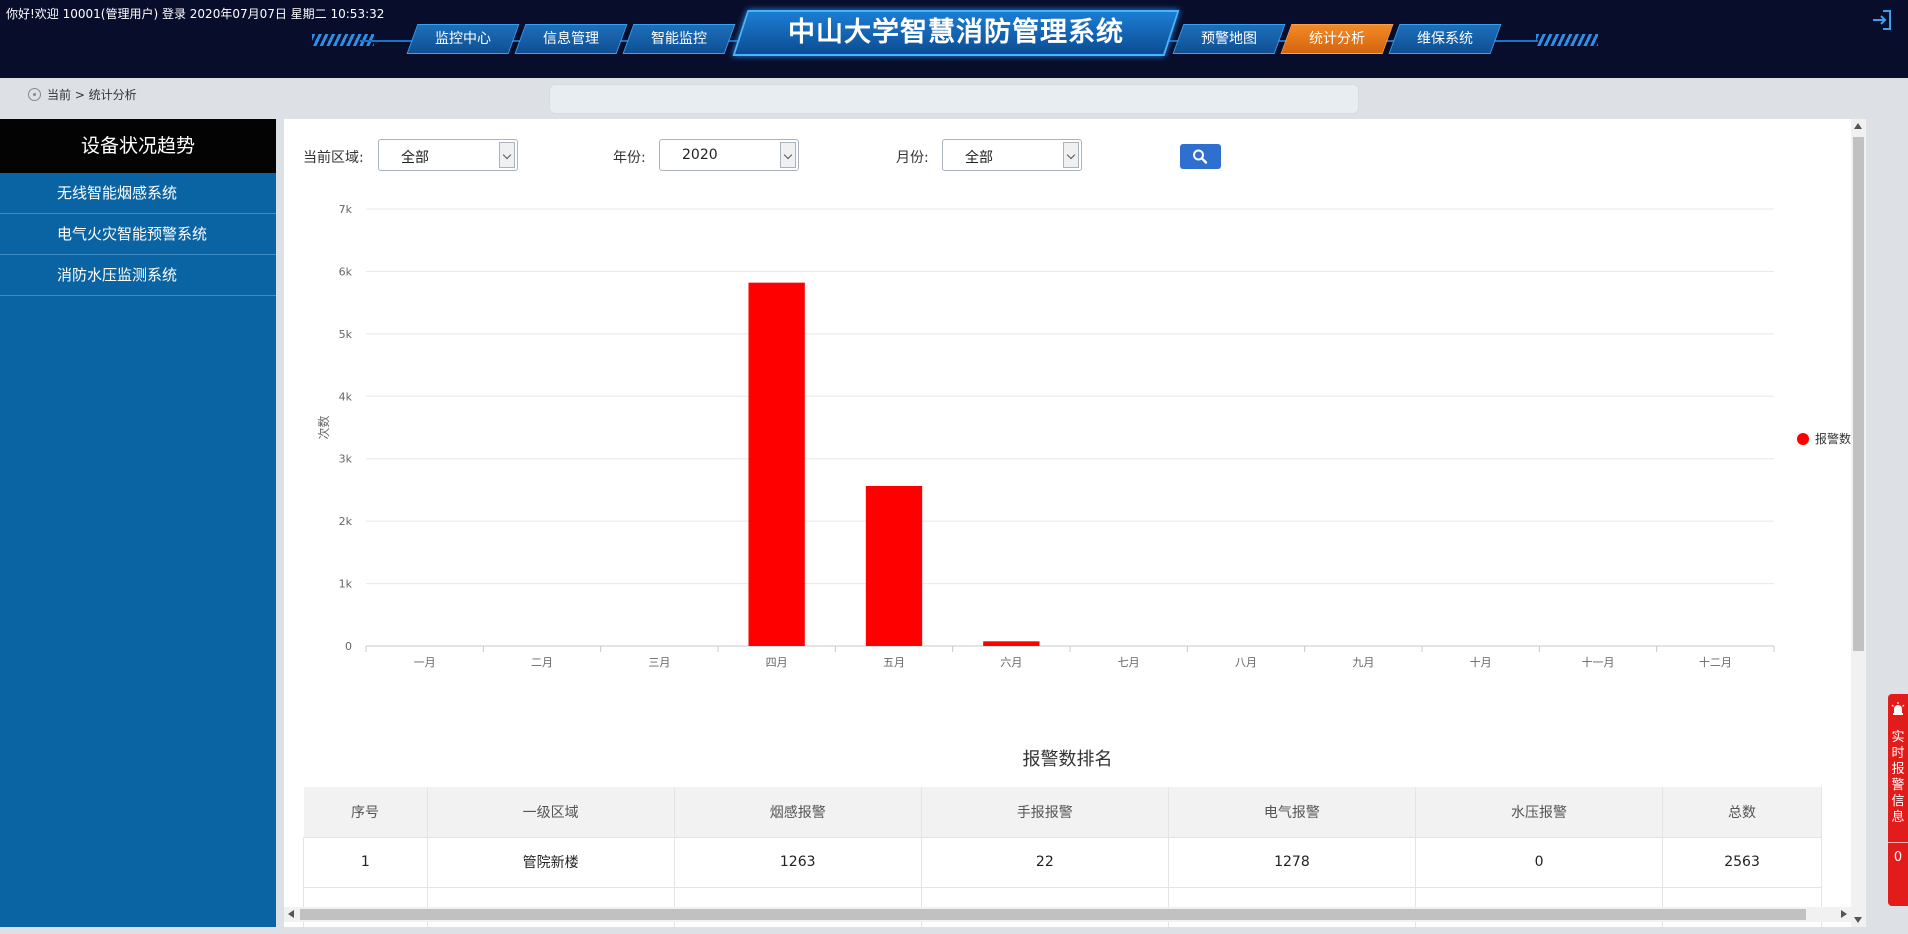 The height and width of the screenshot is (934, 1908). What do you see at coordinates (1292, 812) in the screenshot?
I see `column-header: 电气报警` at bounding box center [1292, 812].